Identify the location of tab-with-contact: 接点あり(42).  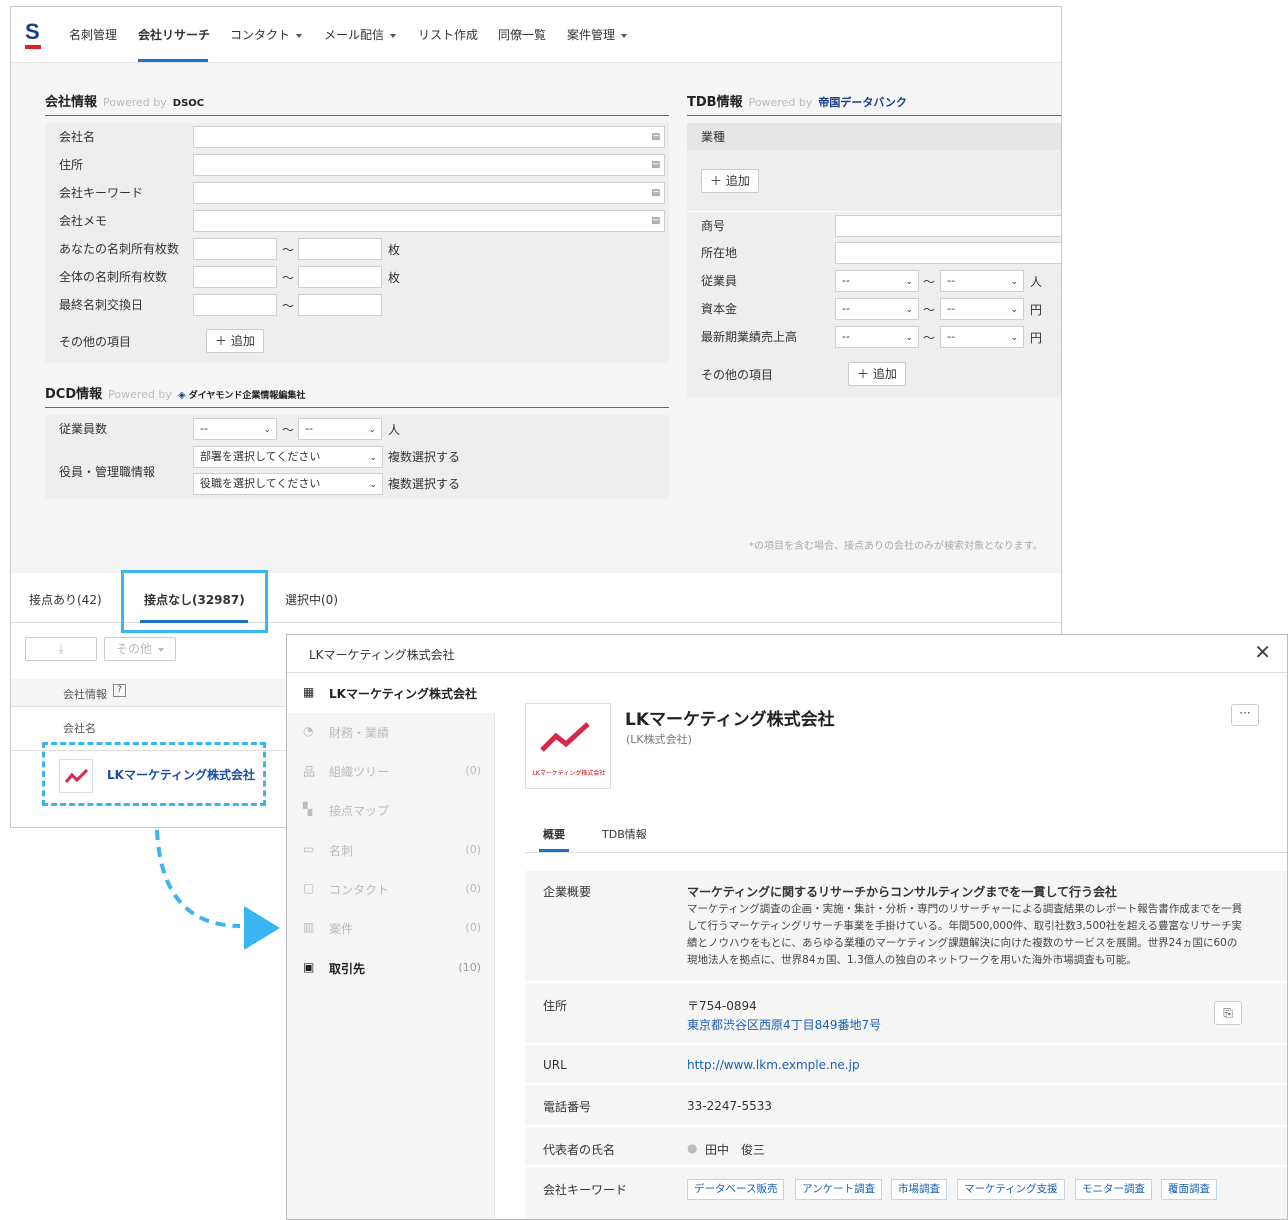
(65, 599).